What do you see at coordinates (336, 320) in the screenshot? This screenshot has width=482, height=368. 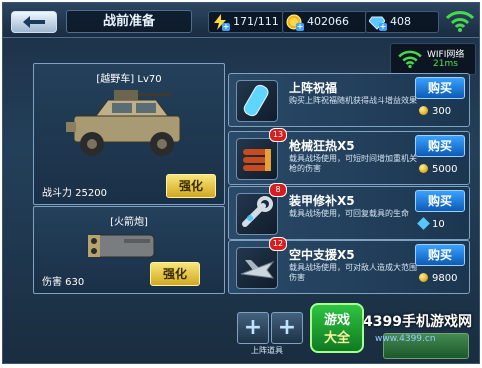 I see `logo-line-1: 游戏` at bounding box center [336, 320].